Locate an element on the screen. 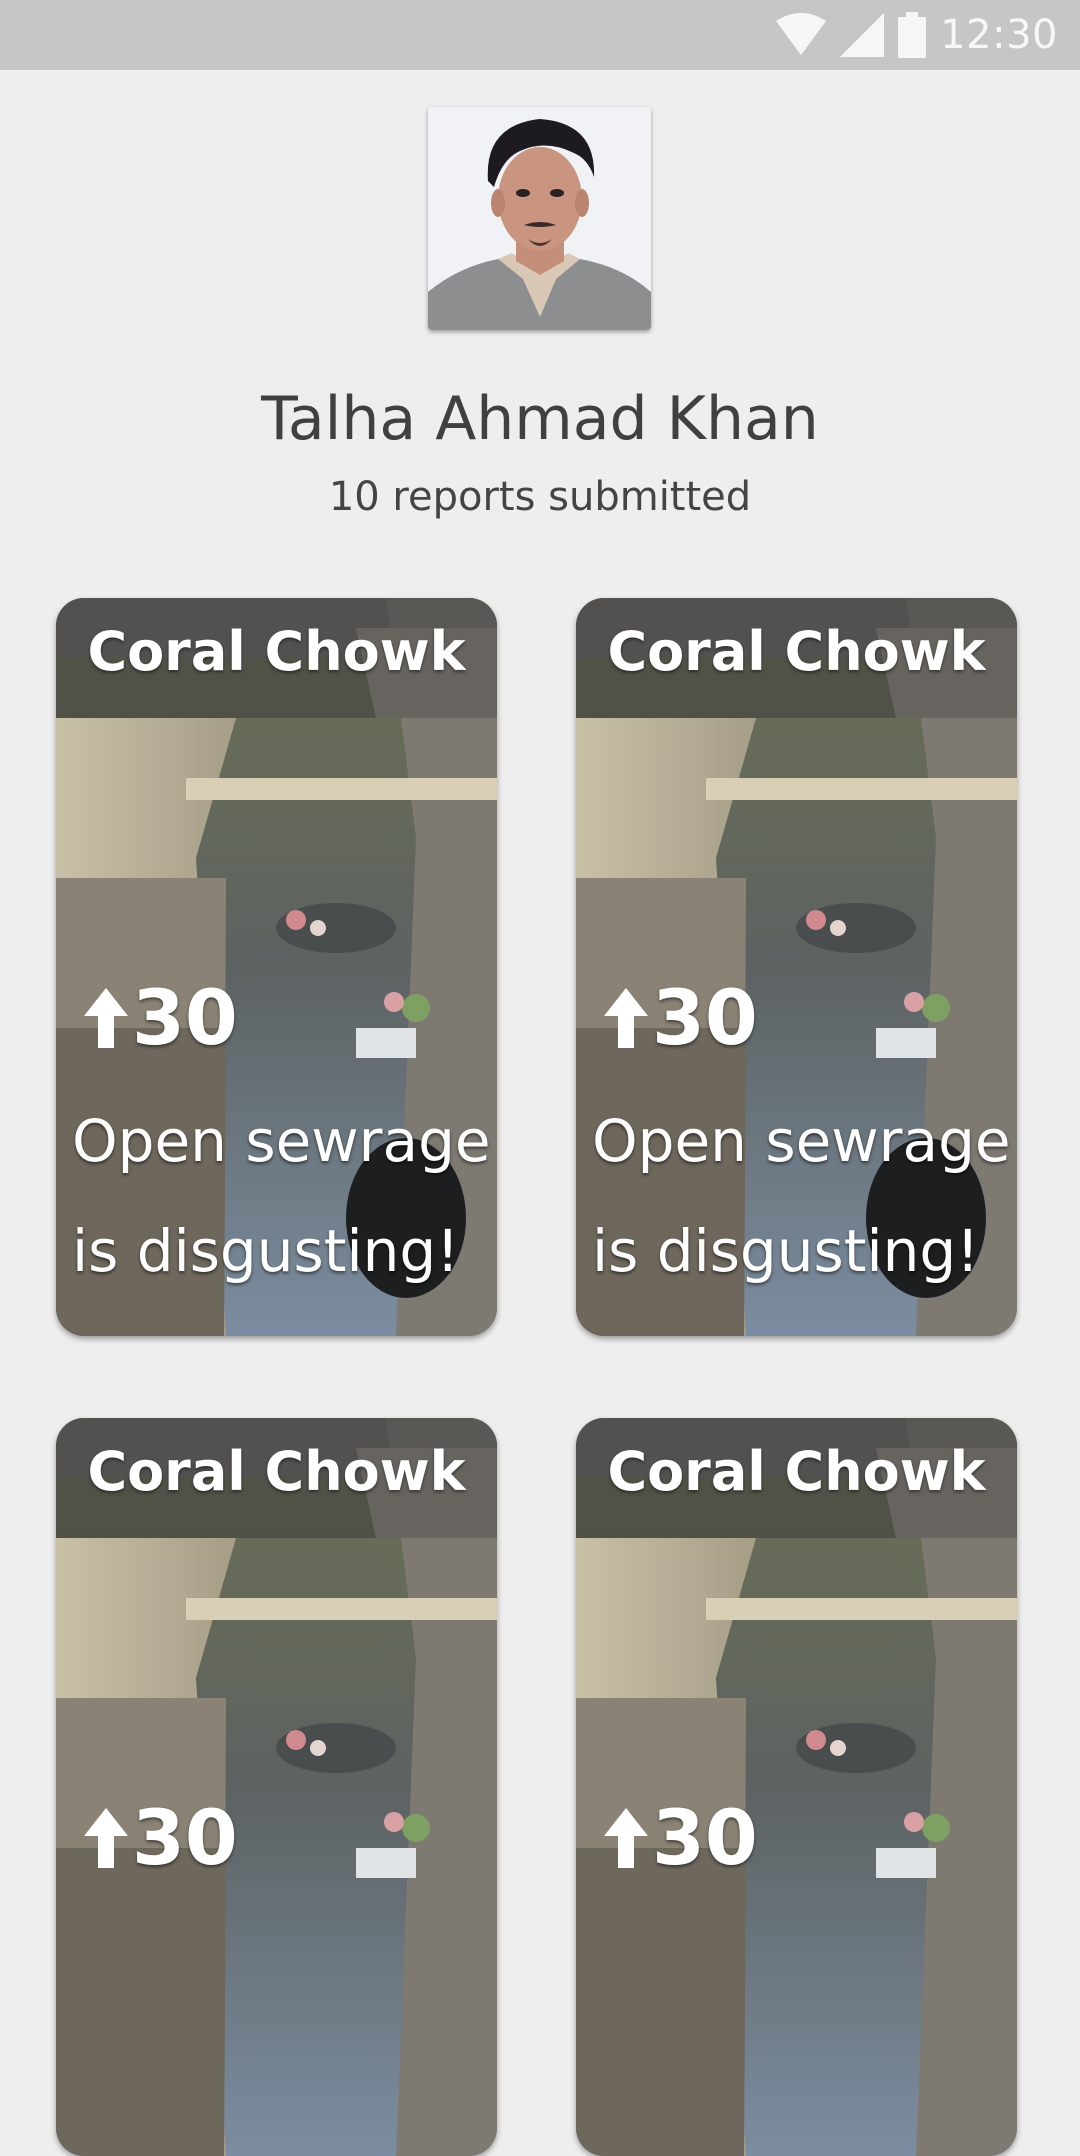  avatar-photo is located at coordinates (539, 218).